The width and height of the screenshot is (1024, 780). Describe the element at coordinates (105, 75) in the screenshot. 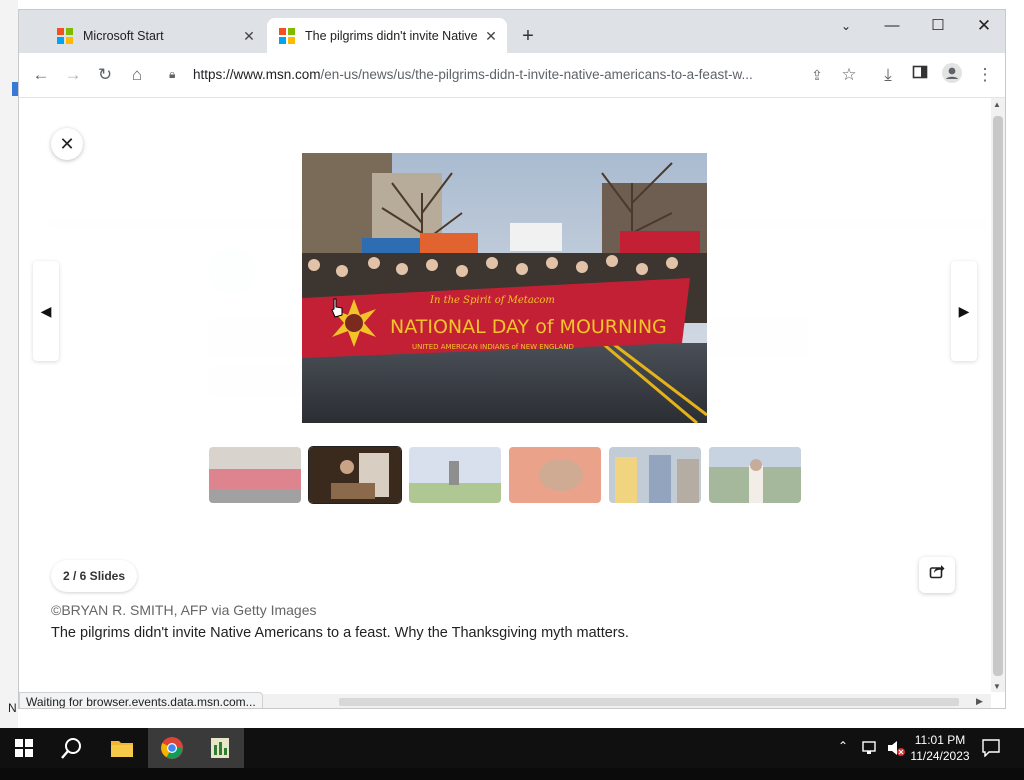

I see `reload-icon: ↻` at that location.